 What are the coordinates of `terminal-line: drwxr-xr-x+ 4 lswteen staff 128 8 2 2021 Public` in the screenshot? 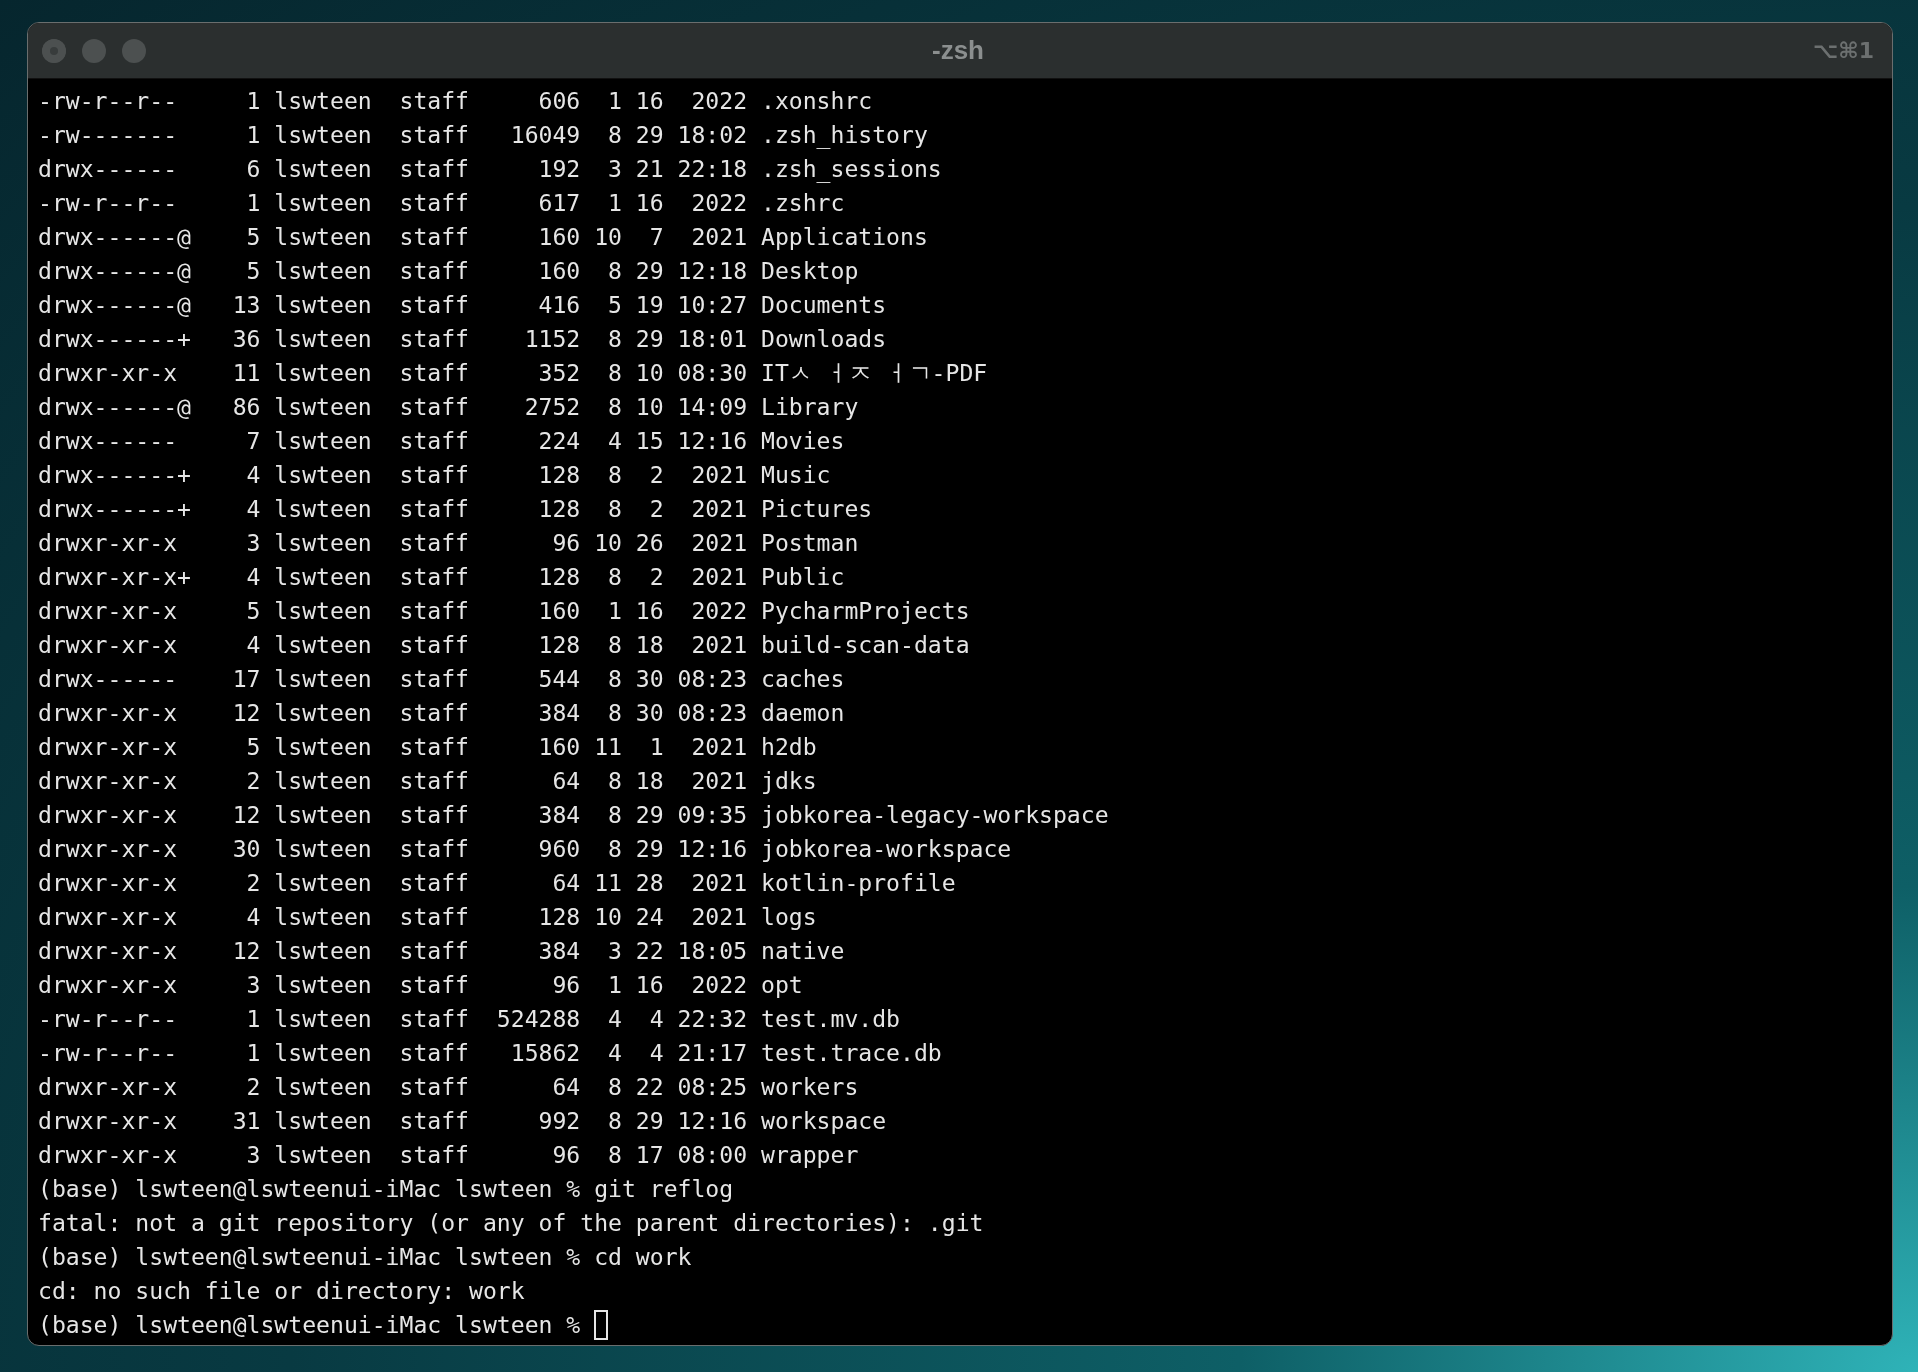 It's located at (441, 577).